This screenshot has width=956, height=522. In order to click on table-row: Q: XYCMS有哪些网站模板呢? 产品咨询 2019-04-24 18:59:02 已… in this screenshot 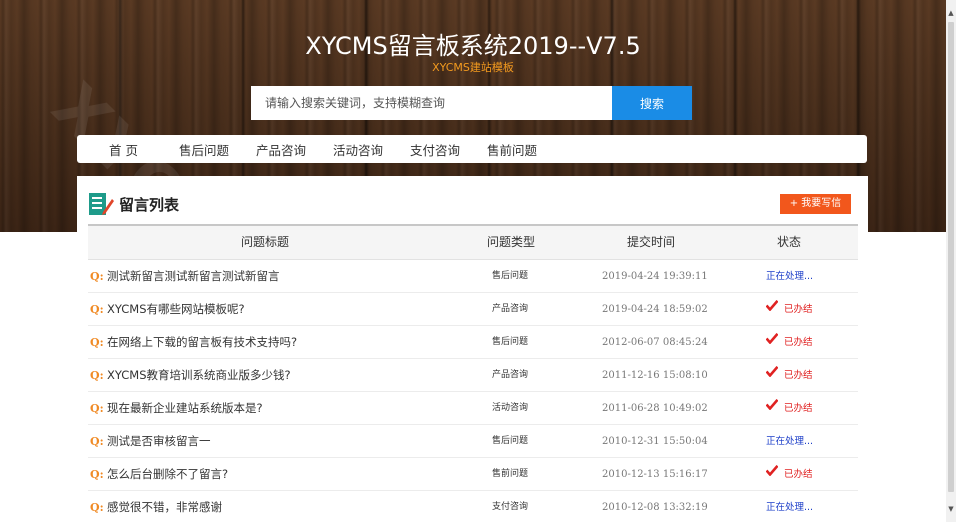, I will do `click(473, 309)`.